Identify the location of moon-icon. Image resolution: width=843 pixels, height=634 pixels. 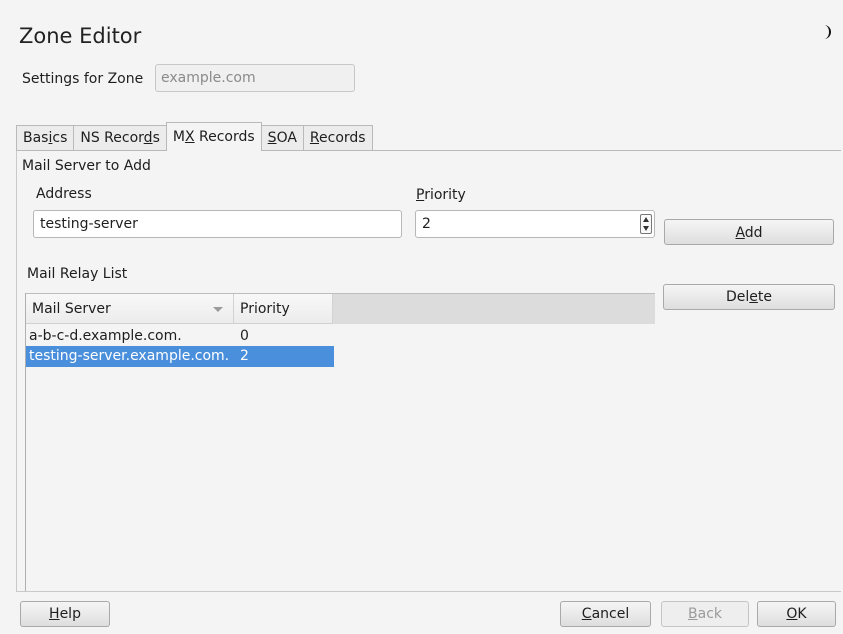
(827, 32).